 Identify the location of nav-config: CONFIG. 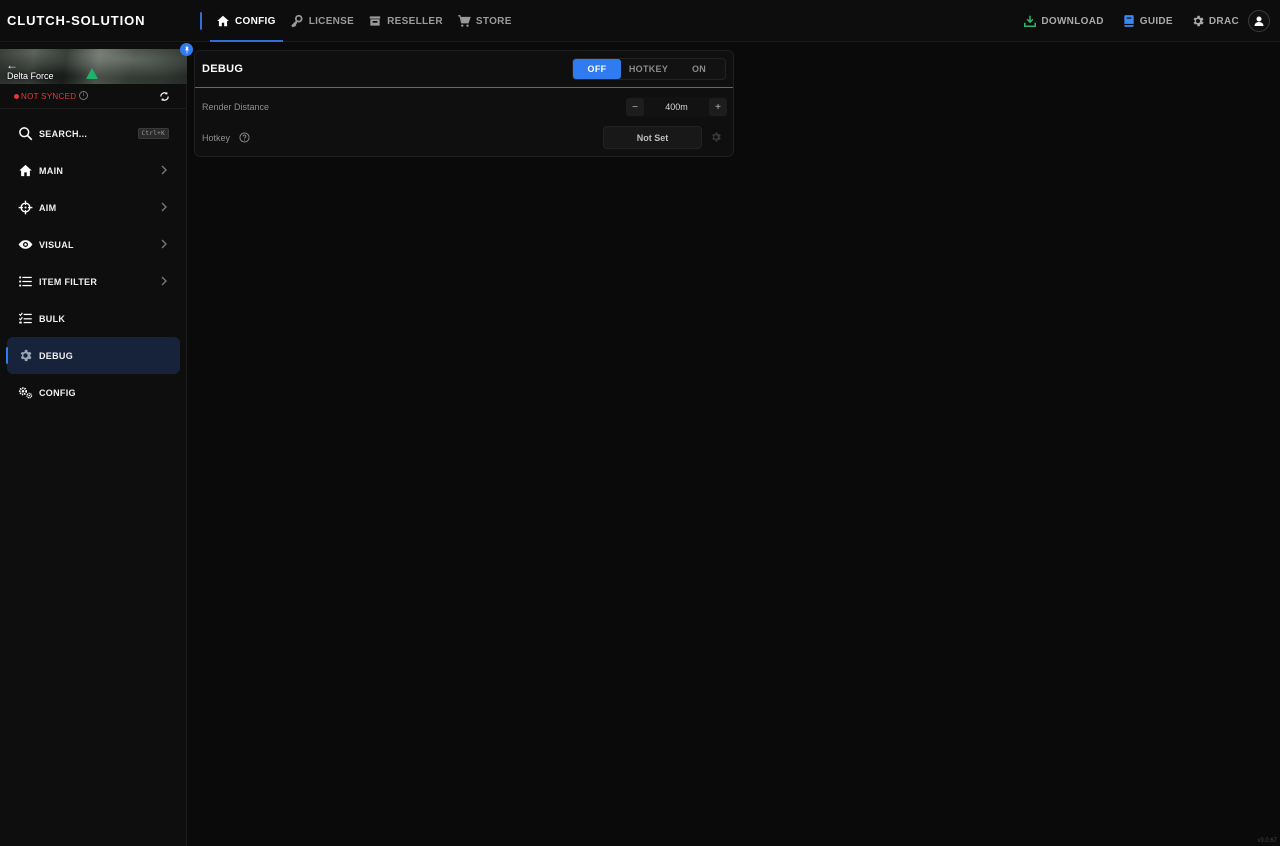
(246, 21).